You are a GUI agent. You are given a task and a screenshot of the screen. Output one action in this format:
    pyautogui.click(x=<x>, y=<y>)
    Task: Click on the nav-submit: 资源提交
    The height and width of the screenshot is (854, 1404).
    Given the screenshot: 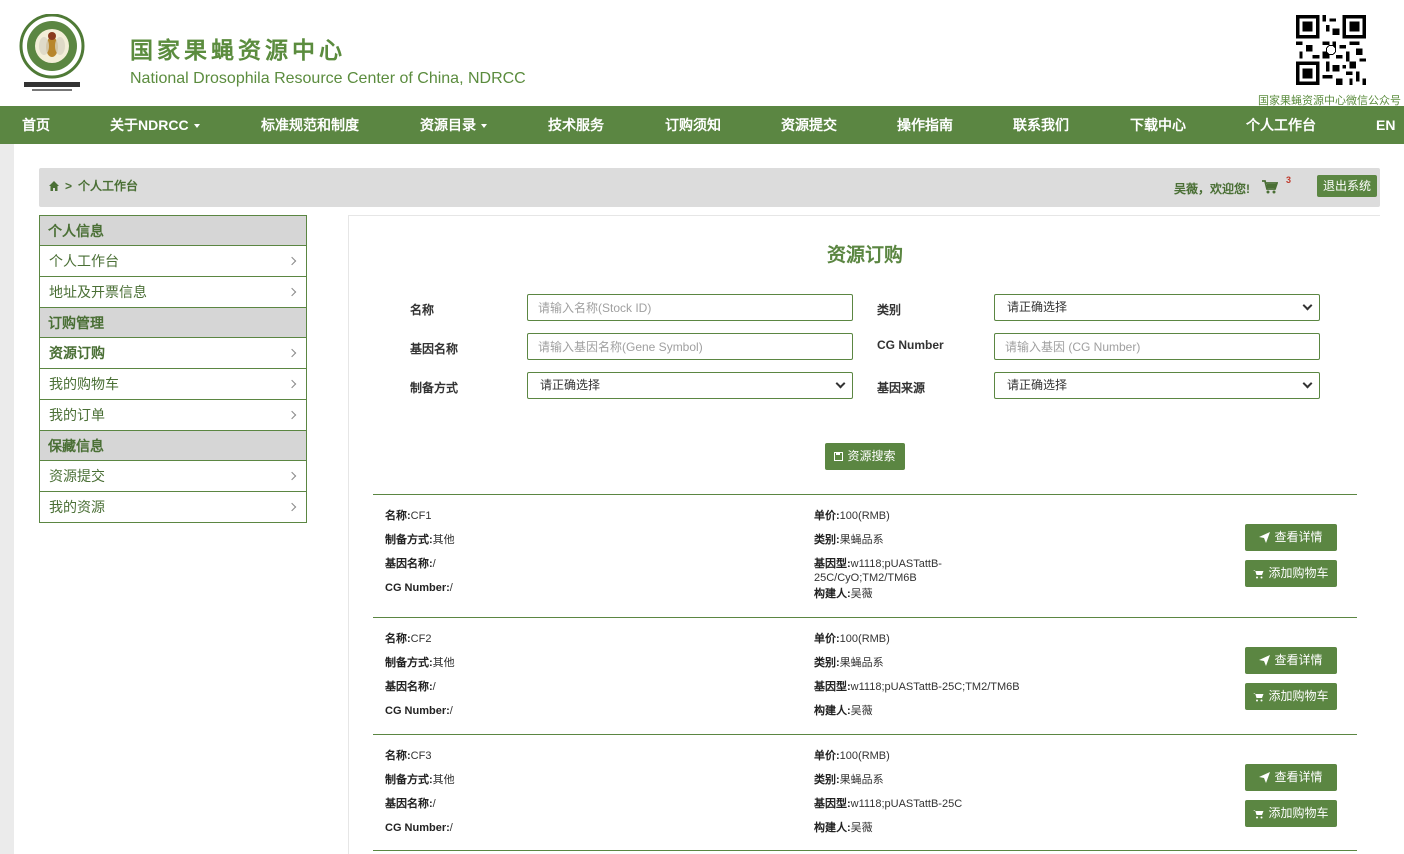 What is the action you would take?
    pyautogui.click(x=809, y=125)
    